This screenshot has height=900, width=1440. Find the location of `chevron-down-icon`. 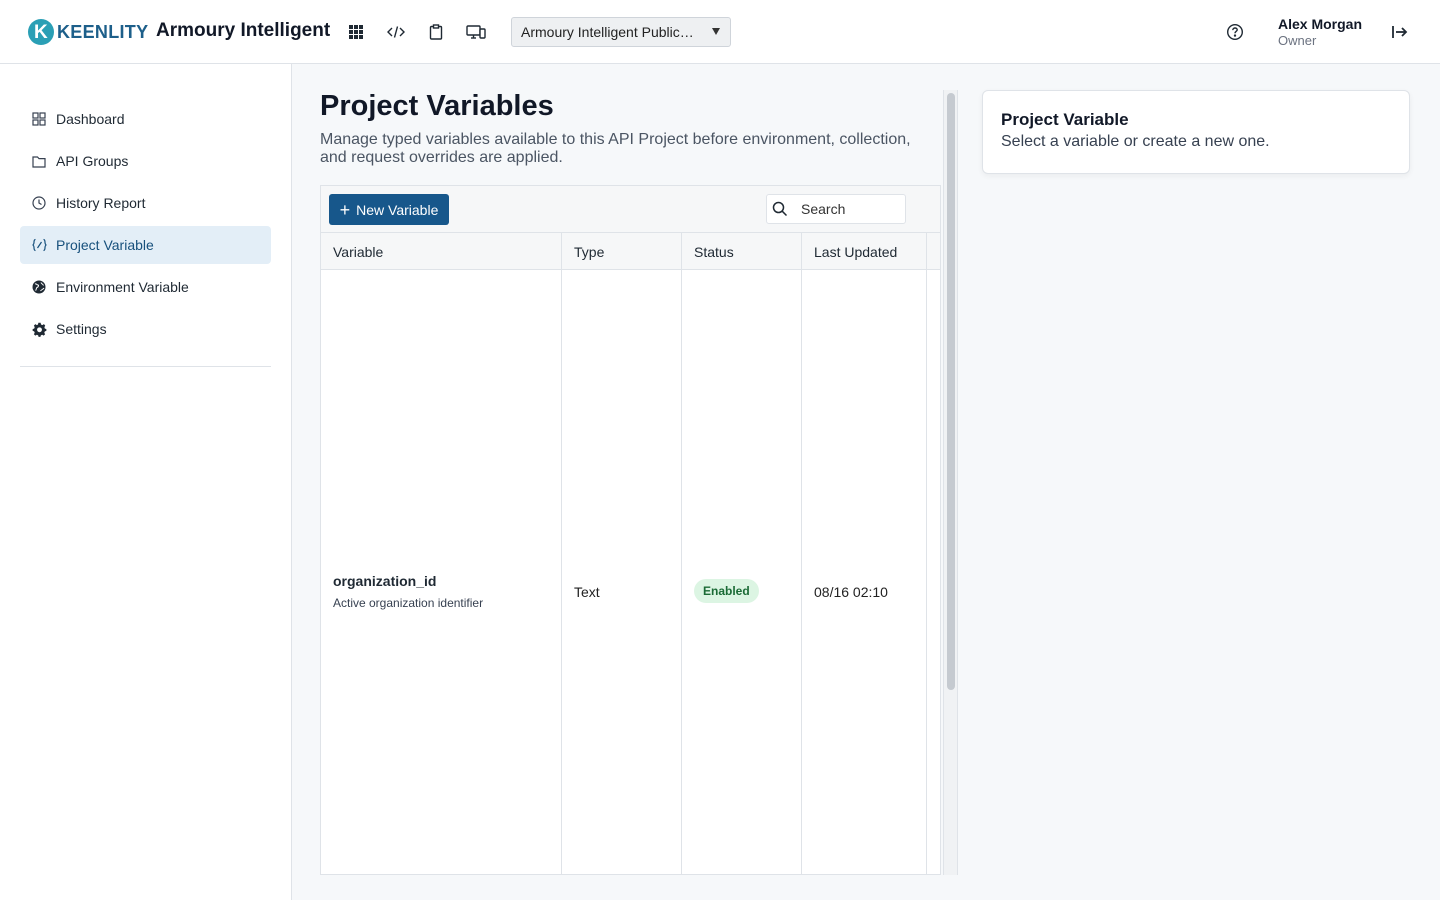

chevron-down-icon is located at coordinates (716, 31).